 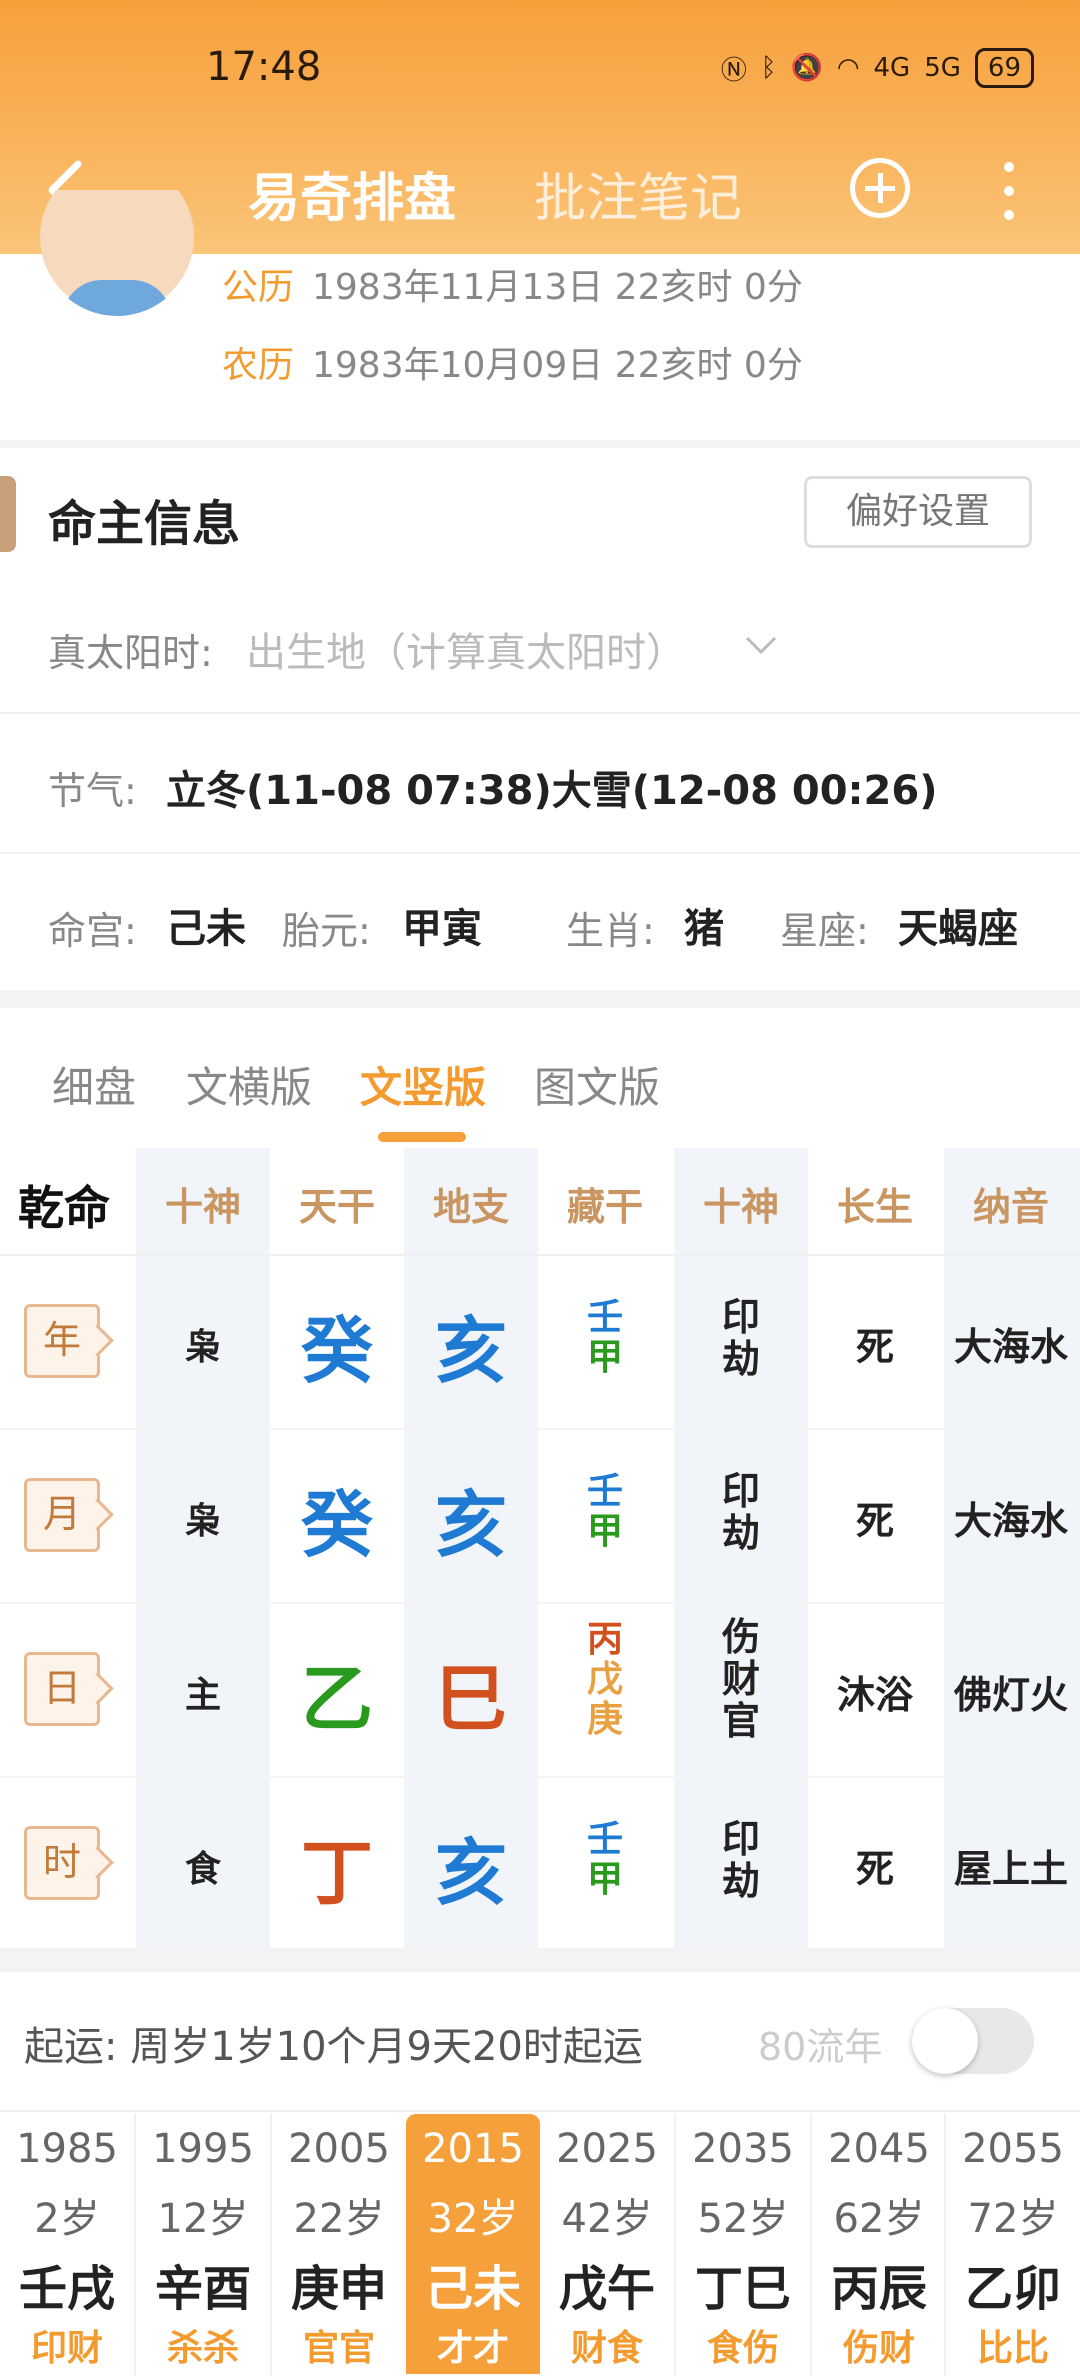 What do you see at coordinates (422, 1137) in the screenshot?
I see `active-tab-indicator` at bounding box center [422, 1137].